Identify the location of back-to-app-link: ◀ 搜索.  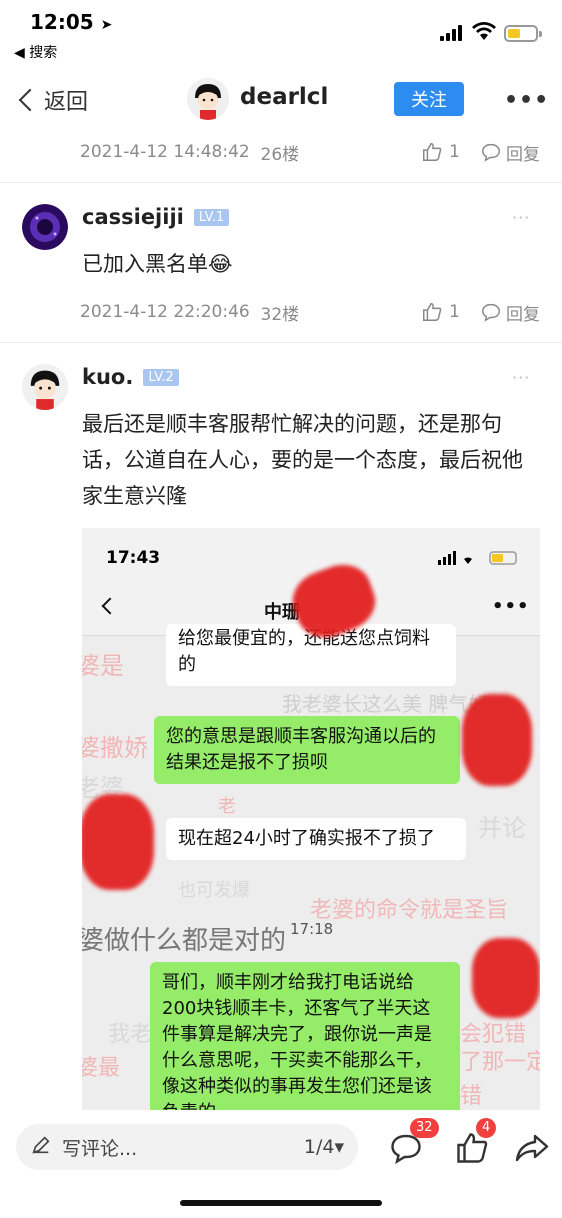
(35, 52).